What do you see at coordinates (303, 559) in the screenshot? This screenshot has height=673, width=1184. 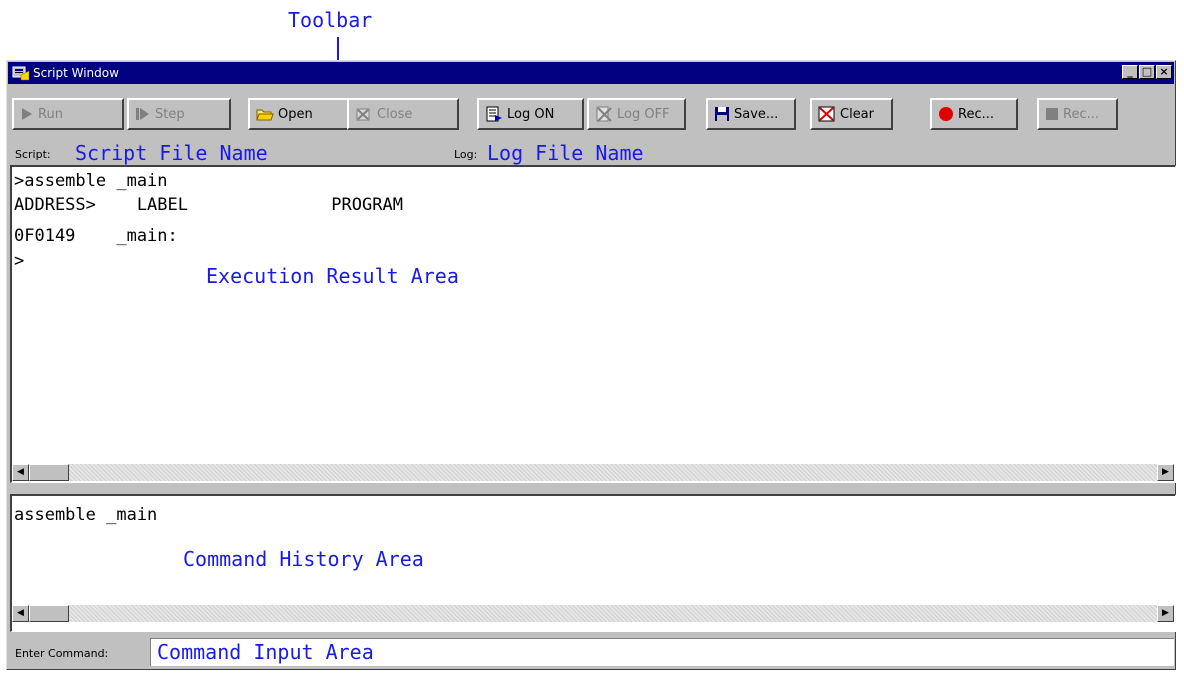 I see `command-history-annotation: Command History Area` at bounding box center [303, 559].